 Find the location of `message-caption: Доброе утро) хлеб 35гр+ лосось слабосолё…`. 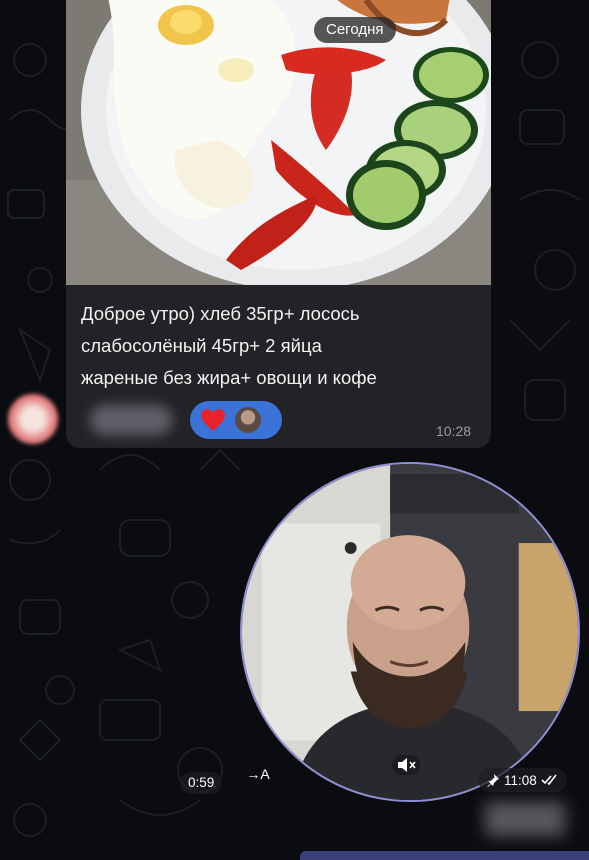

message-caption: Доброе утро) хлеб 35гр+ лосось слабосолё… is located at coordinates (281, 346).